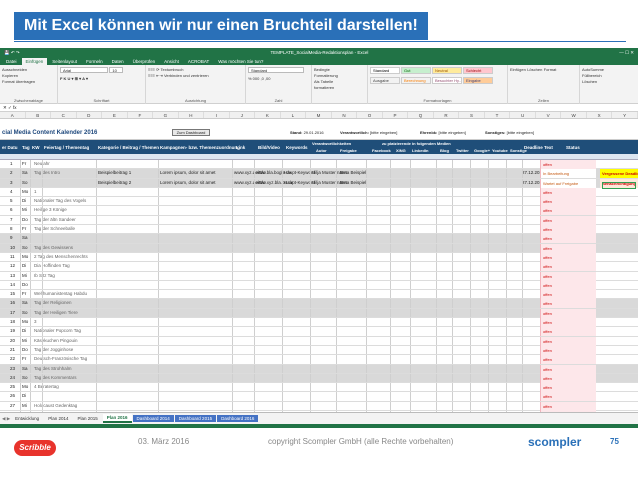 This screenshot has width=638, height=479. I want to click on tab-was-möchten-sie-tun-: Was möchten Sie tun?, so click(240, 61).